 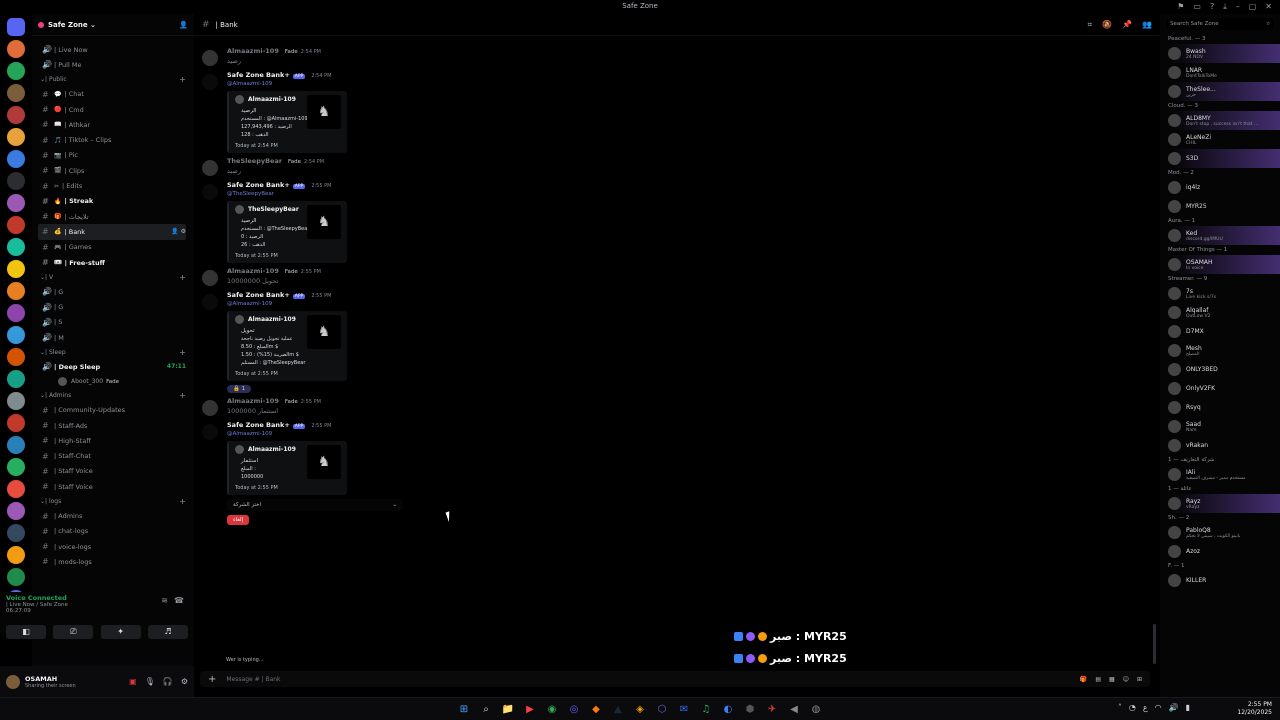 I want to click on member-item: 7s Live kick s/7s, so click(x=1220, y=293).